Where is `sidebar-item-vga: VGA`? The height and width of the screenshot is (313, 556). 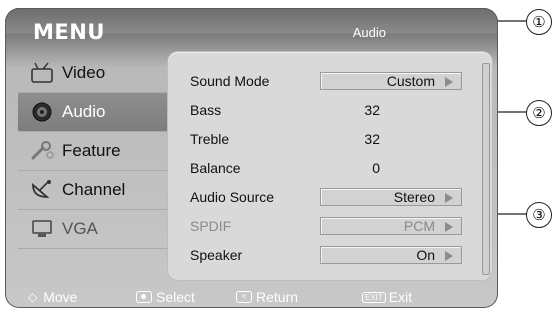 sidebar-item-vga: VGA is located at coordinates (93, 229).